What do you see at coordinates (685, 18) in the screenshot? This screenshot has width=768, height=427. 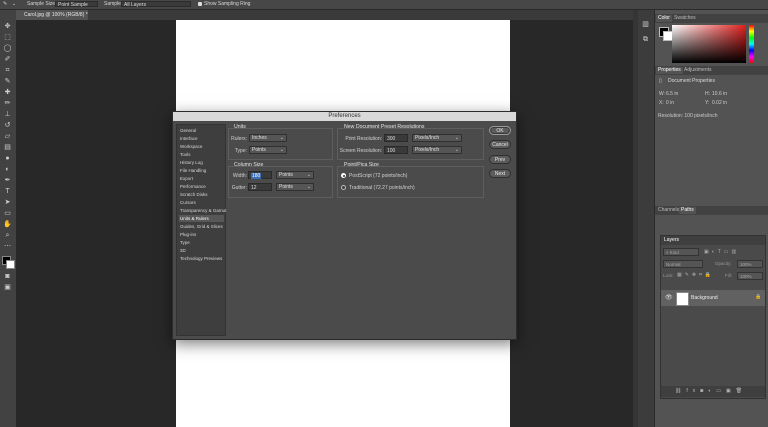 I see `tab-swatches: Swatches` at bounding box center [685, 18].